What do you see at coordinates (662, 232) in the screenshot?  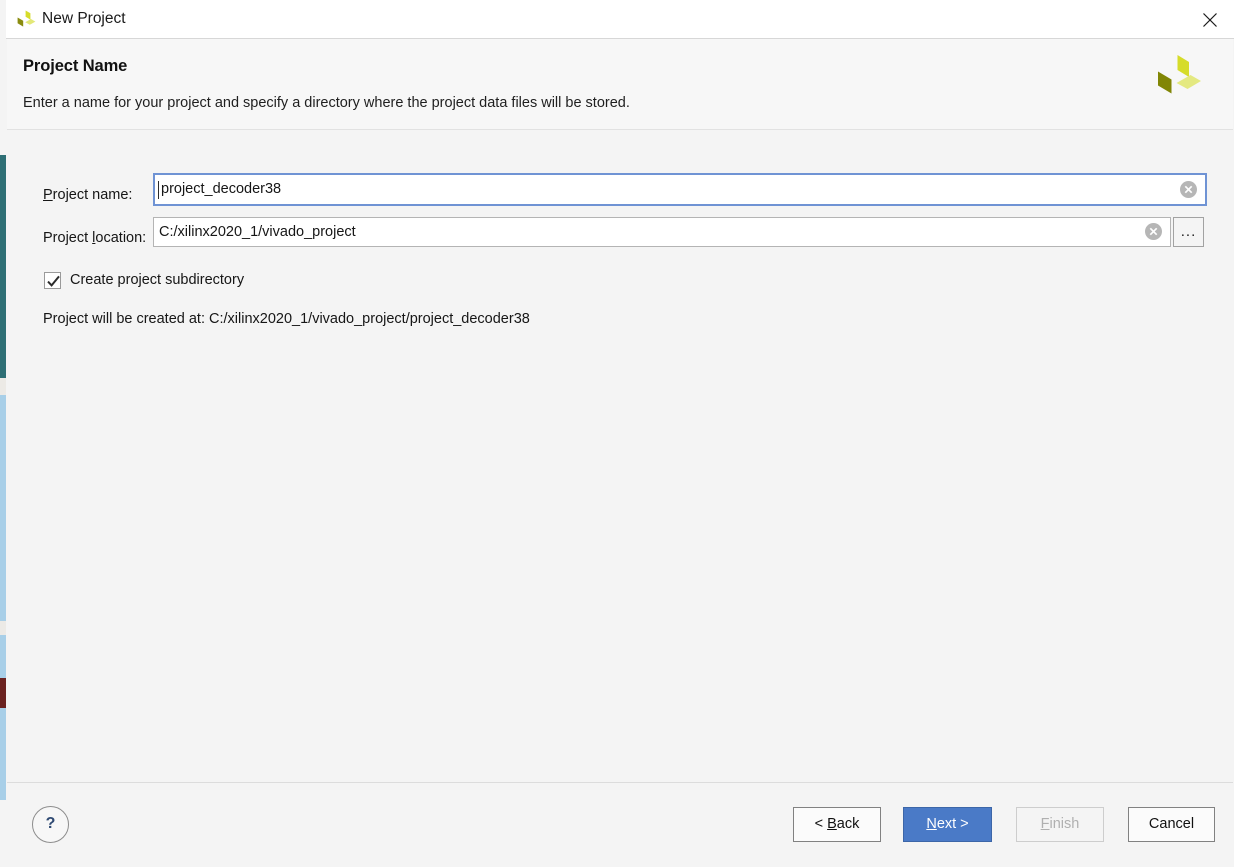 I see `project-location-input: C:/xilinx2020_1/vivado_project` at bounding box center [662, 232].